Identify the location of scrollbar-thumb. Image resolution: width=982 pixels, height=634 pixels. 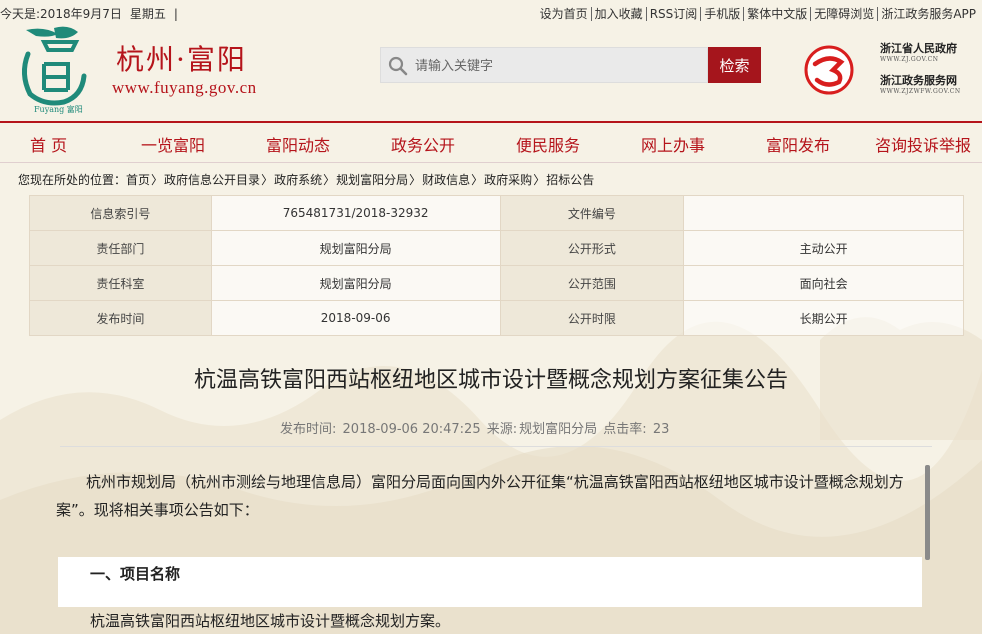
(927, 512).